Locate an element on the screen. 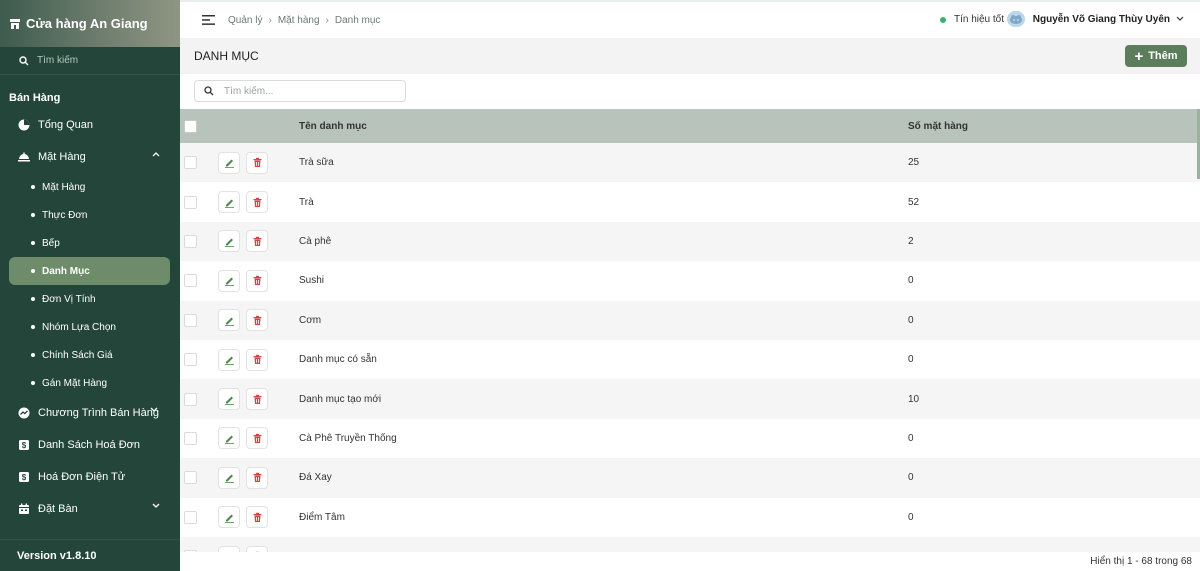 The height and width of the screenshot is (571, 1200). sidebar-subitem-option-groups: Nhóm Lựa Chọn is located at coordinates (90, 327).